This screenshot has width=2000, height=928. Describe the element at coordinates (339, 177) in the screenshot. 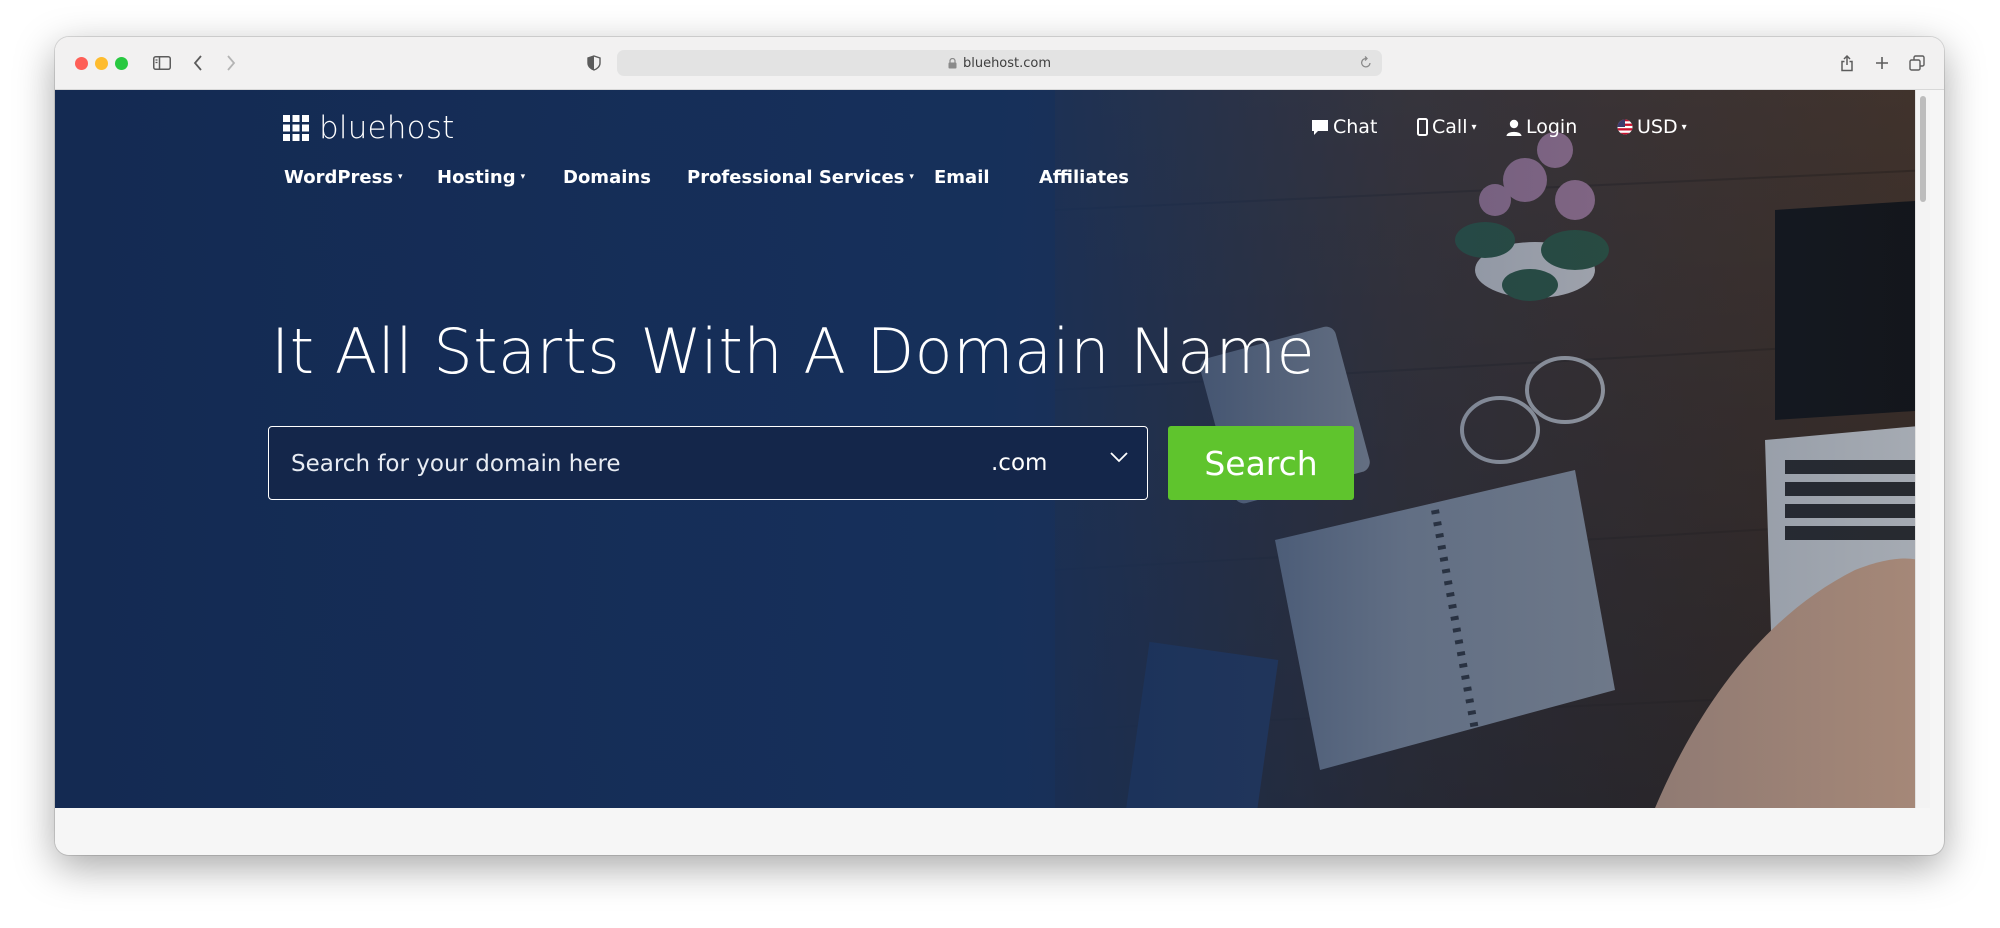

I see `nav-label: WordPress` at that location.